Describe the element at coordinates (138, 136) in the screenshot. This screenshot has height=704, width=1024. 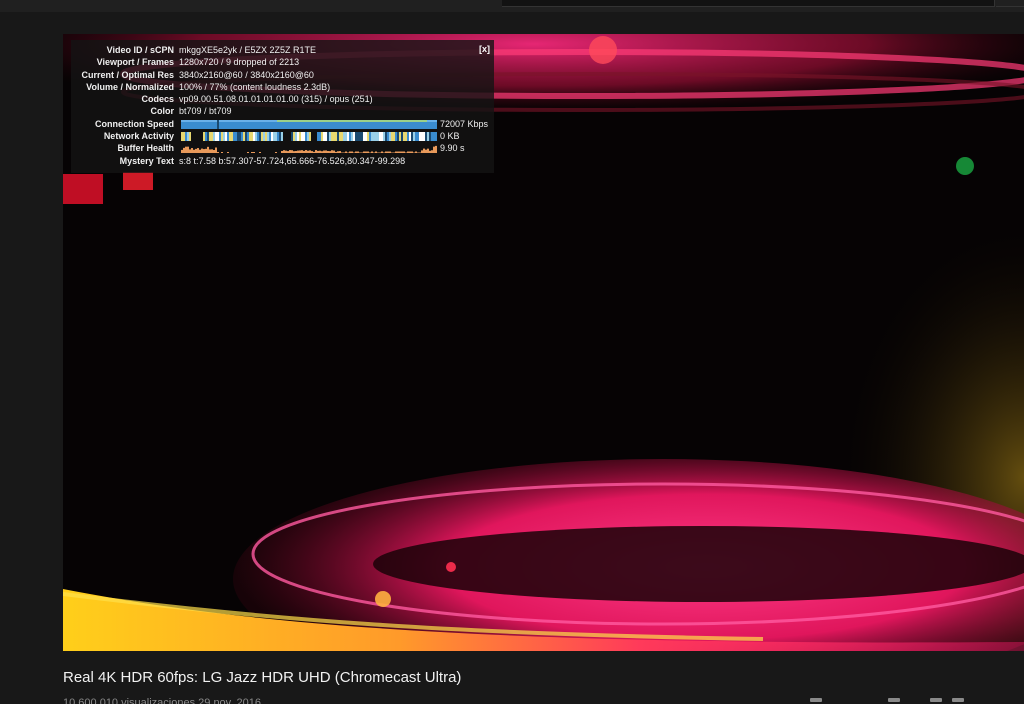
I see `stats-label: Network Activity` at that location.